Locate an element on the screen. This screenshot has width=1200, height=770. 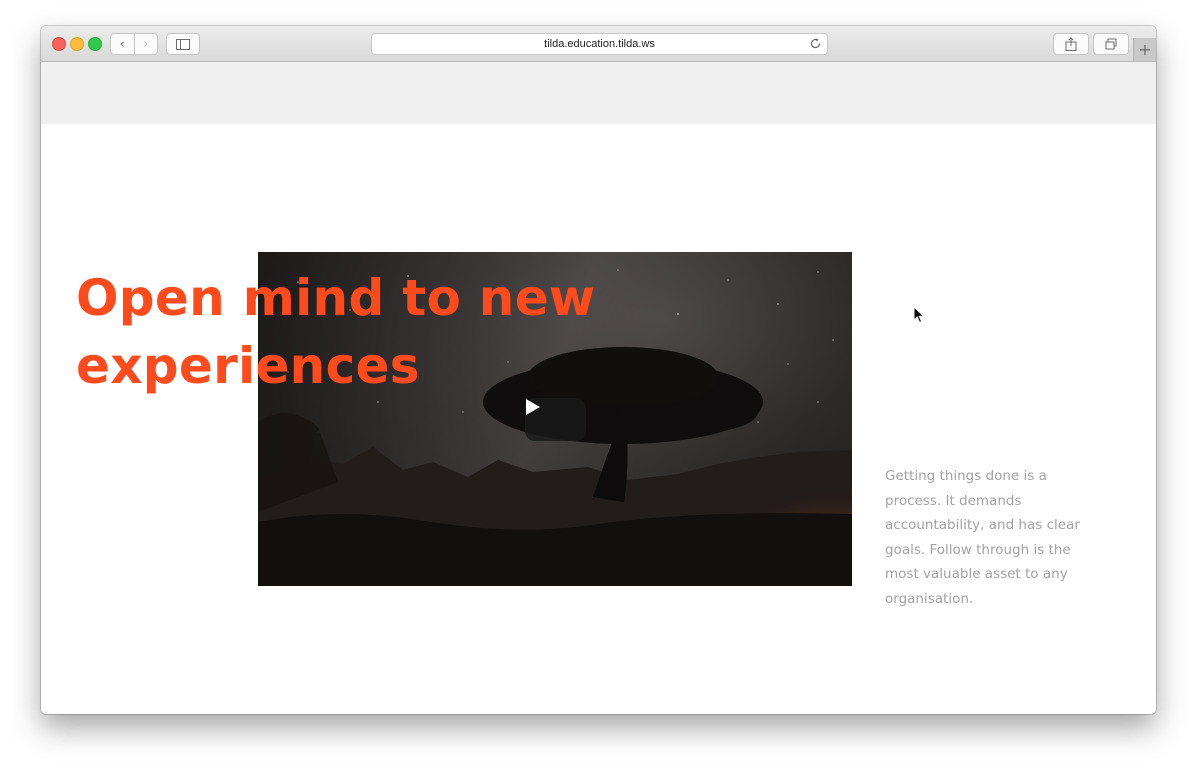
share-button is located at coordinates (1071, 44).